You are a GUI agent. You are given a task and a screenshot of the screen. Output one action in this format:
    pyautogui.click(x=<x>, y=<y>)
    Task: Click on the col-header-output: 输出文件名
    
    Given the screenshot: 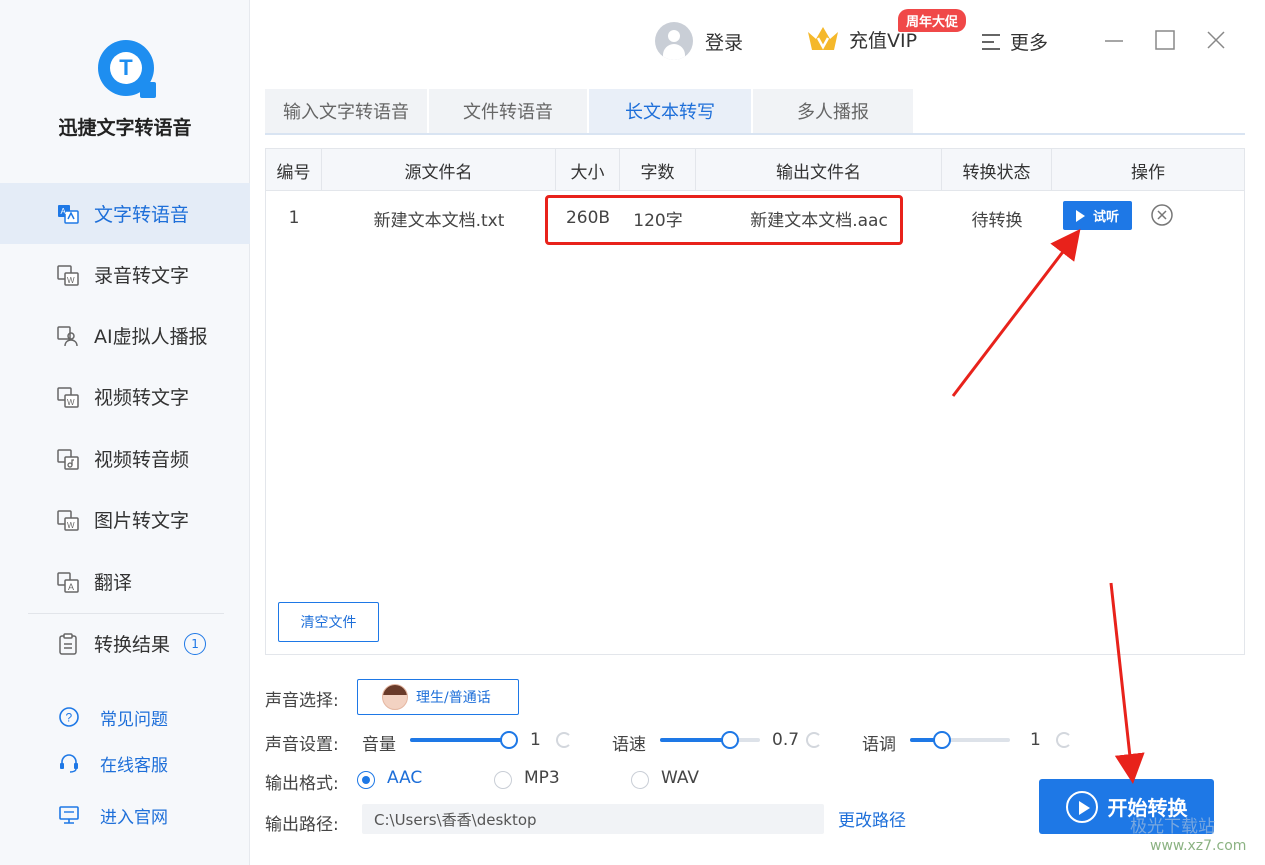 What is the action you would take?
    pyautogui.click(x=819, y=170)
    